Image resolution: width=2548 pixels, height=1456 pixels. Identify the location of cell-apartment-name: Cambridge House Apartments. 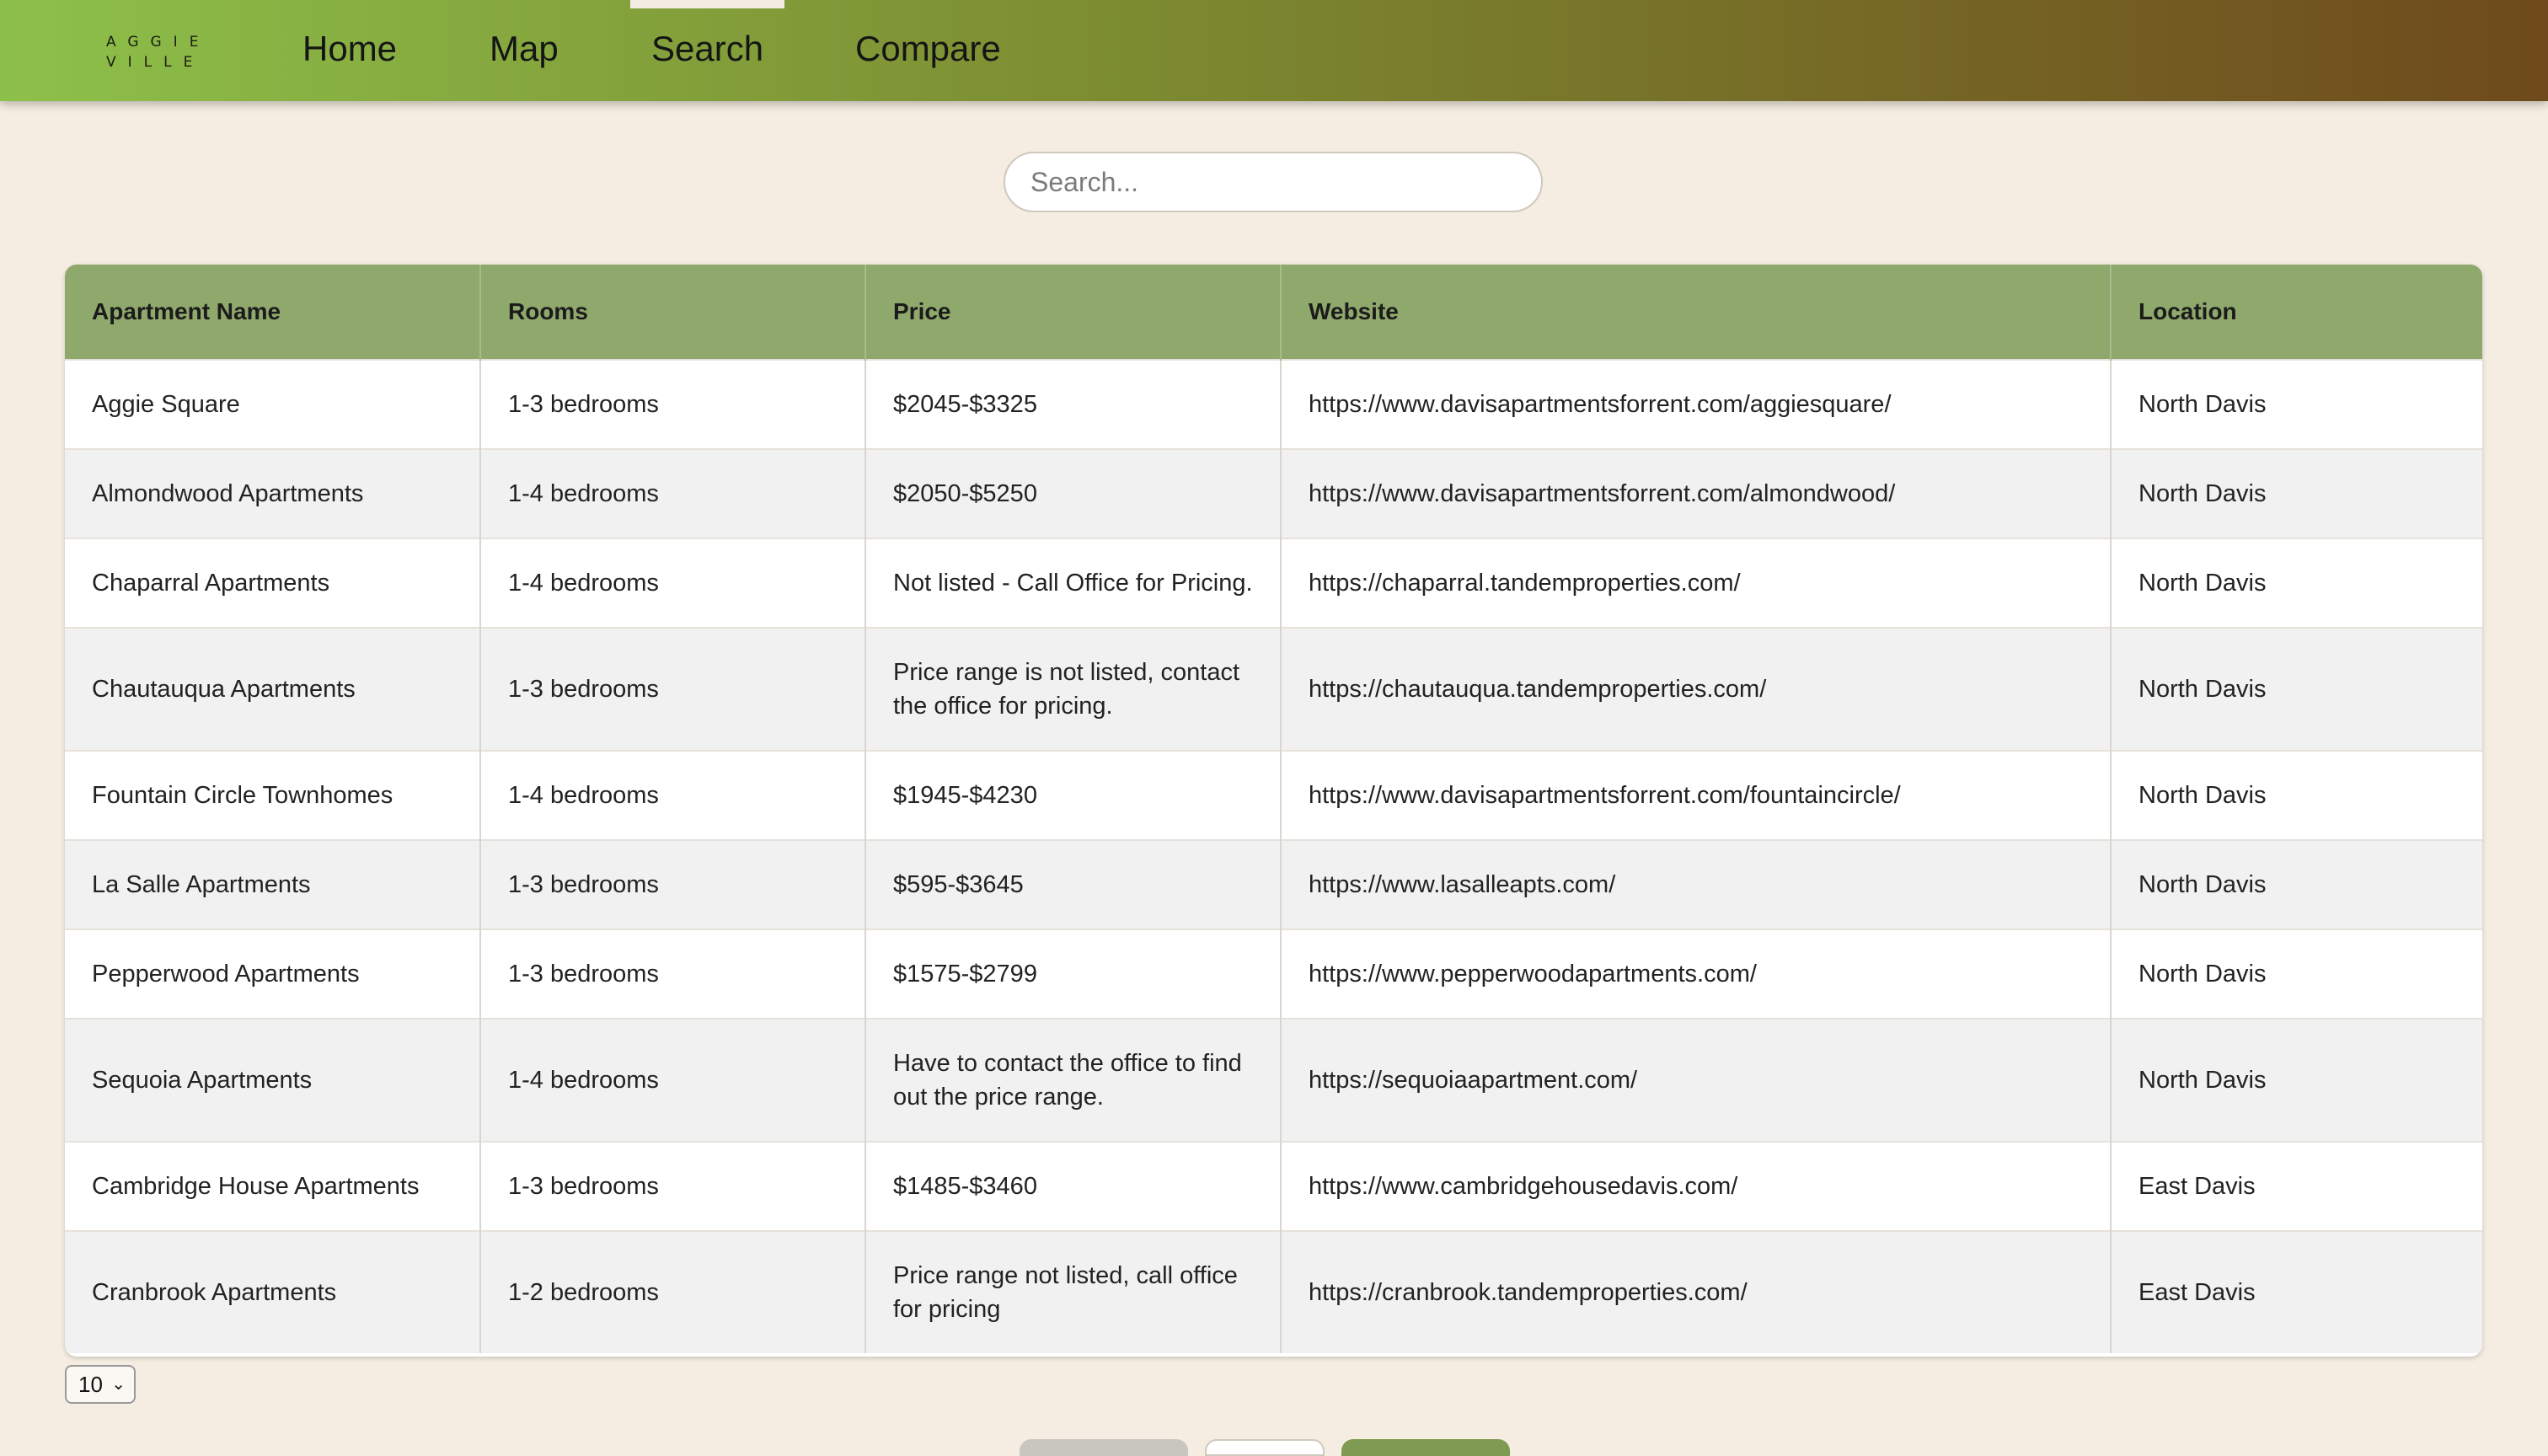
(273, 1186).